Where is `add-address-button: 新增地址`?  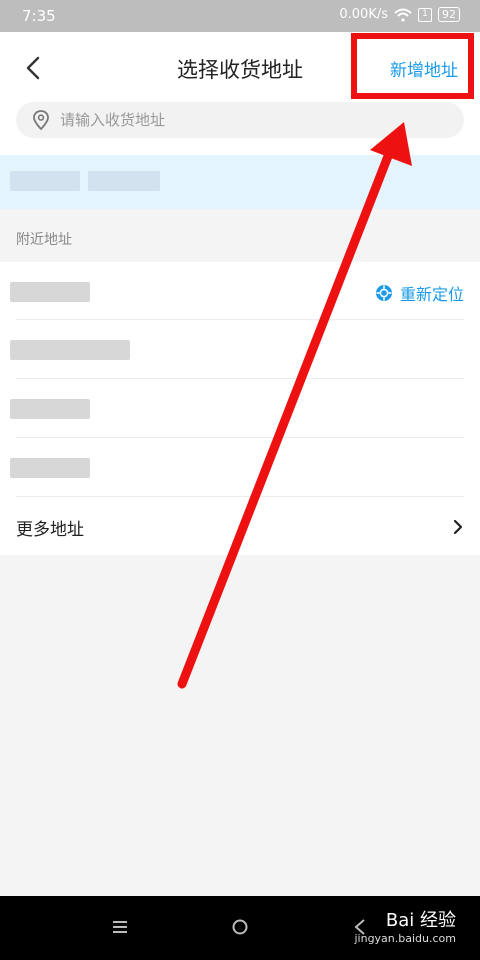 add-address-button: 新增地址 is located at coordinates (424, 68).